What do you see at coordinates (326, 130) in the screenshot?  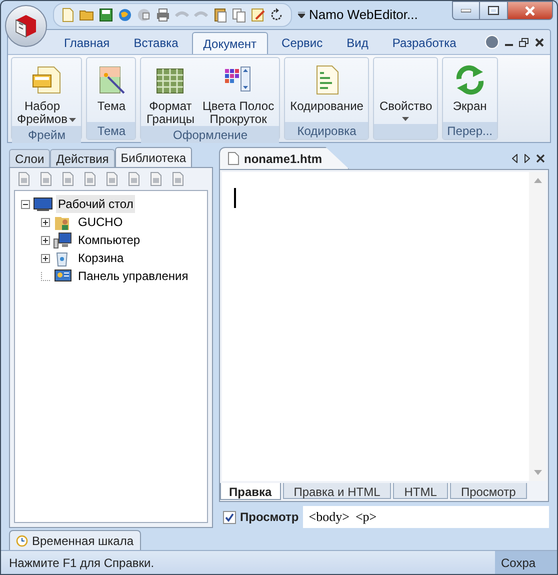 I see `group-label: Кодировка` at bounding box center [326, 130].